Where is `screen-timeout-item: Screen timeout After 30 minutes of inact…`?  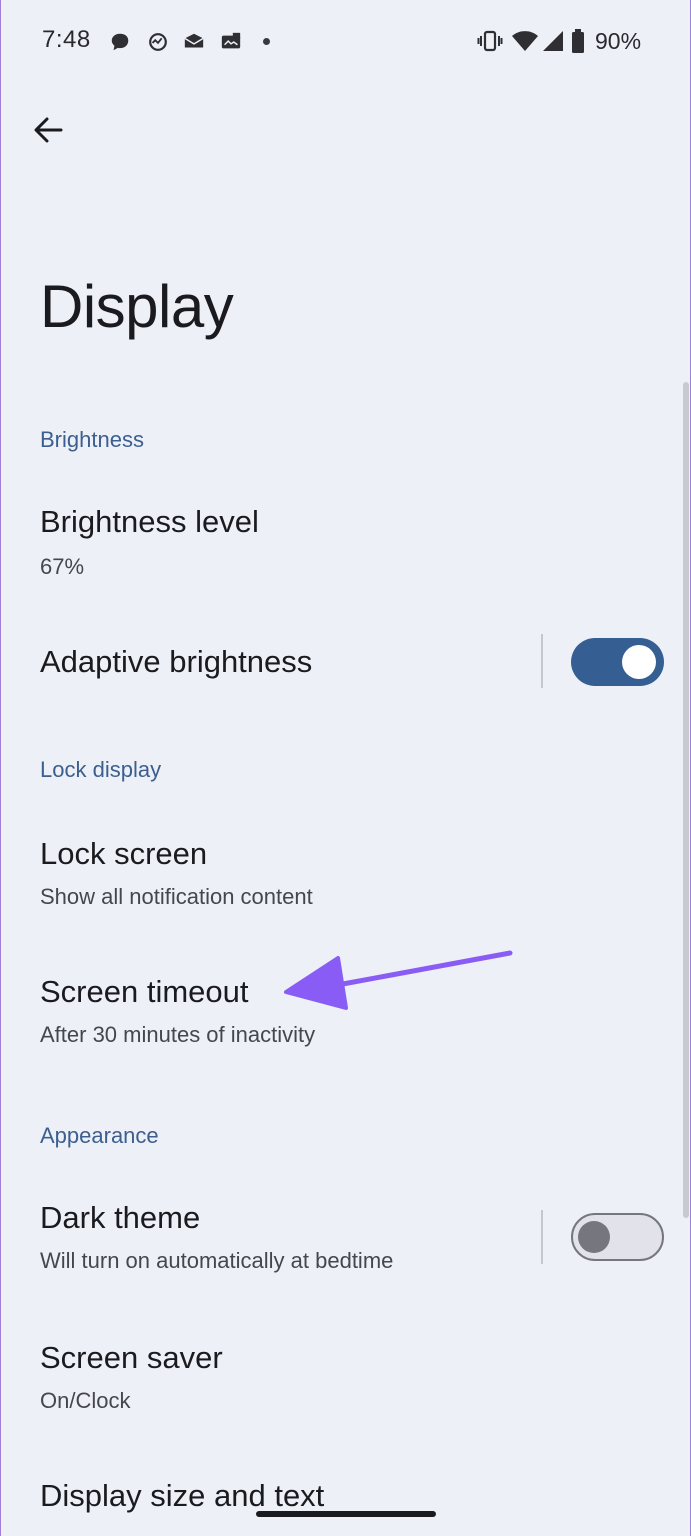
screen-timeout-item: Screen timeout After 30 minutes of inact… is located at coordinates (345, 1010).